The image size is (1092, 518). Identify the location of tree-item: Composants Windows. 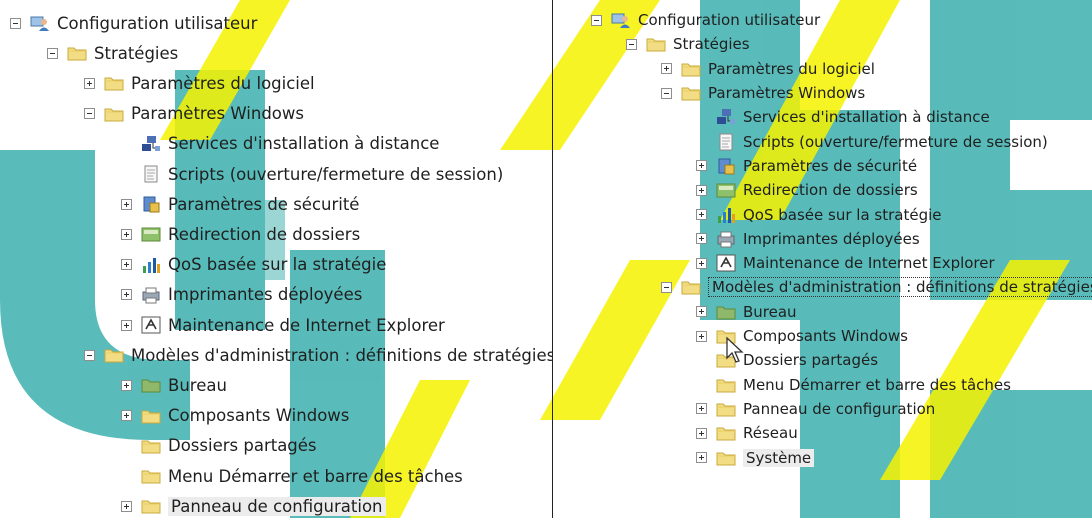
(235, 416).